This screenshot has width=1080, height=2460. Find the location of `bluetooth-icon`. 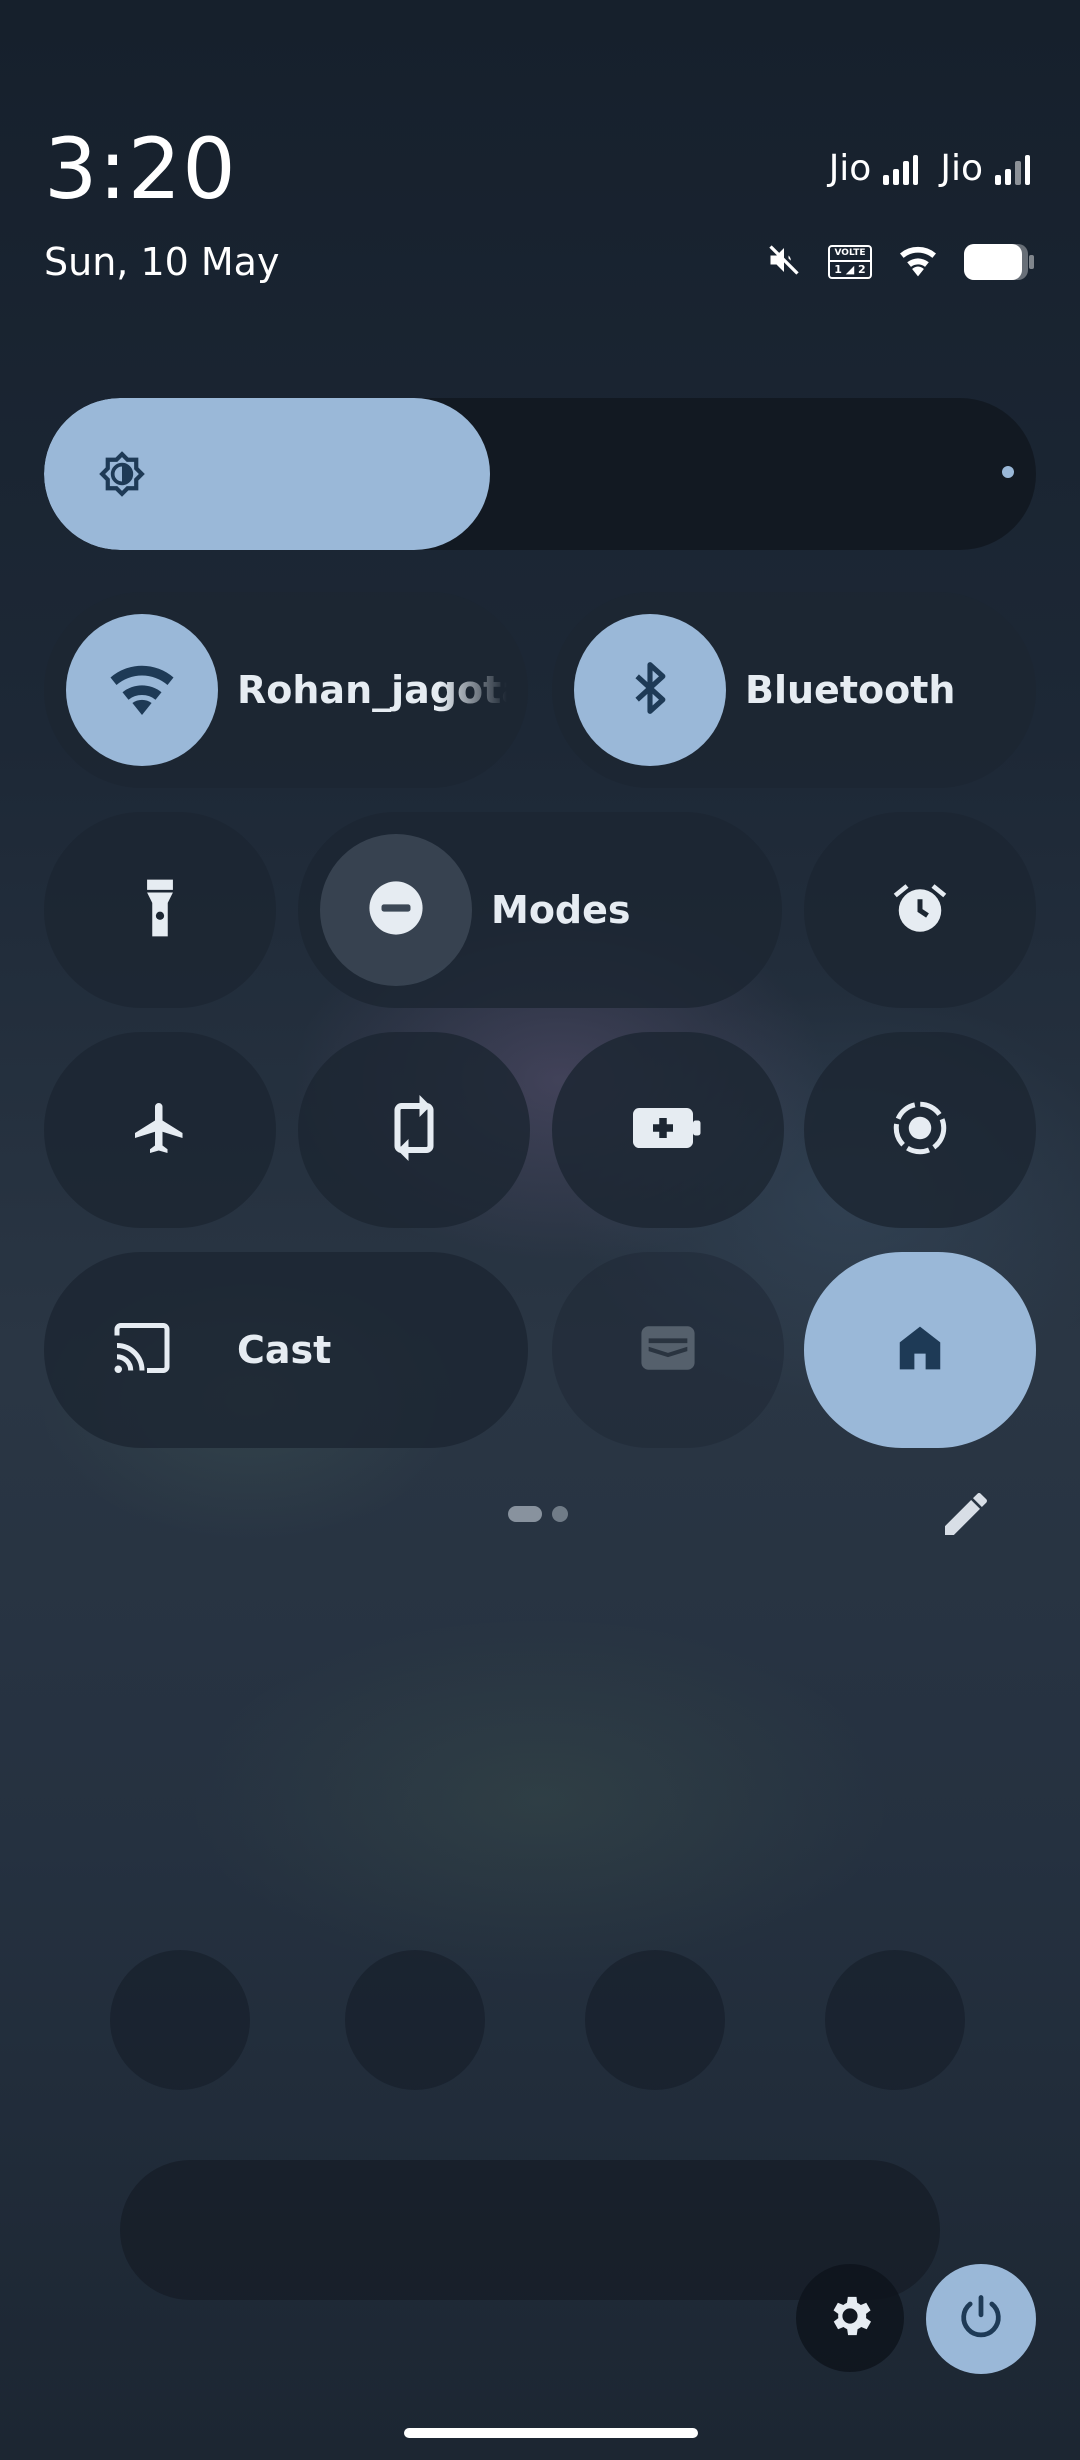

bluetooth-icon is located at coordinates (650, 690).